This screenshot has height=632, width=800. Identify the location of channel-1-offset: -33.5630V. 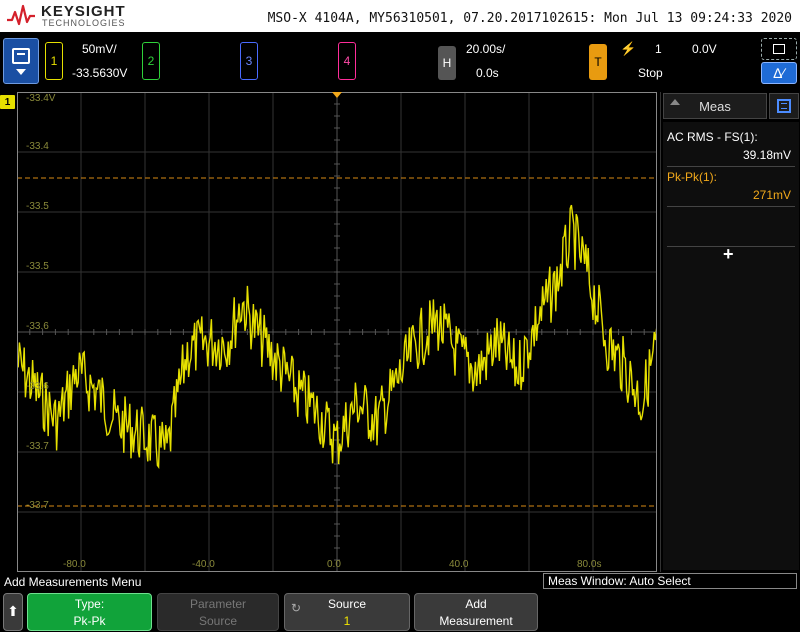
(99, 73).